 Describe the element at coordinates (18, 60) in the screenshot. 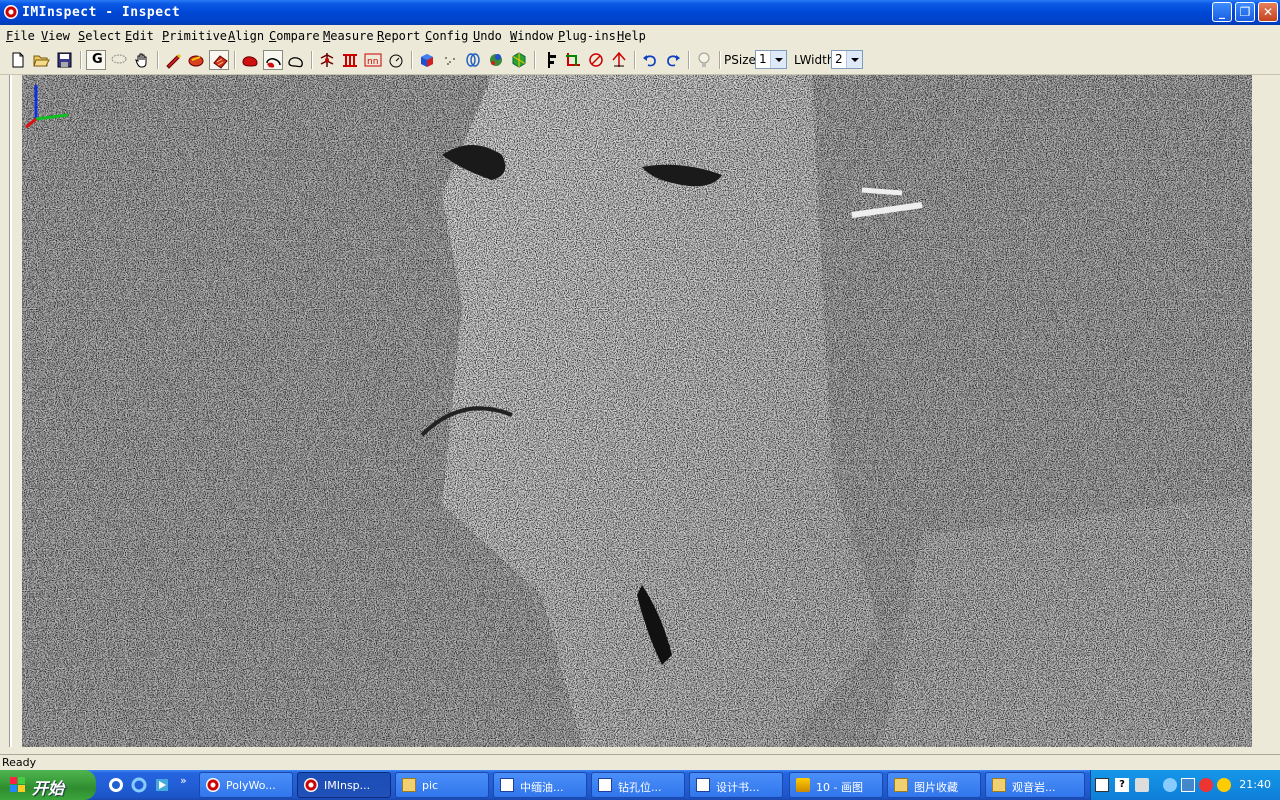

I see `new-file-icon` at that location.